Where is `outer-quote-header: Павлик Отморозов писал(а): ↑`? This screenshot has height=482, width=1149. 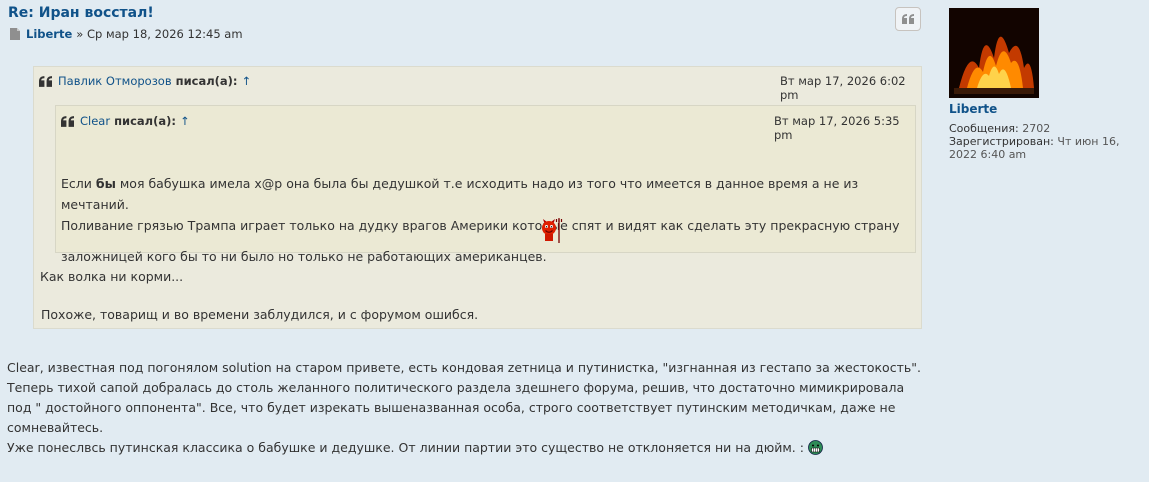 outer-quote-header: Павлик Отморозов писал(а): ↑ is located at coordinates (145, 81).